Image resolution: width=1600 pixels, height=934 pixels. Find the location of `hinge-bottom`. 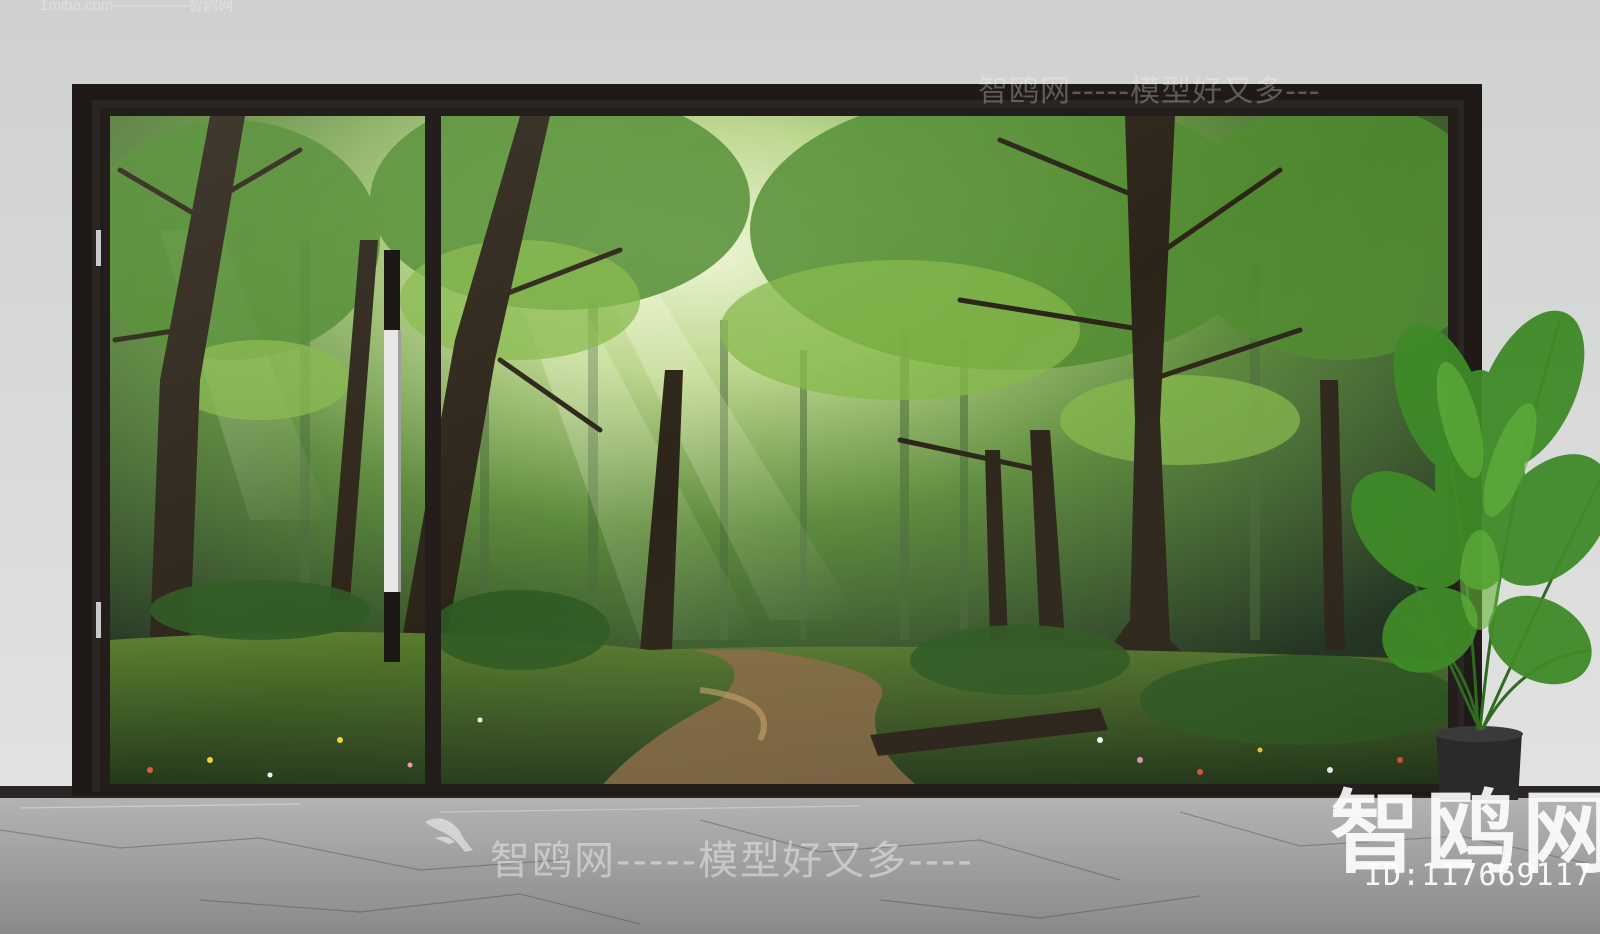

hinge-bottom is located at coordinates (98, 620).